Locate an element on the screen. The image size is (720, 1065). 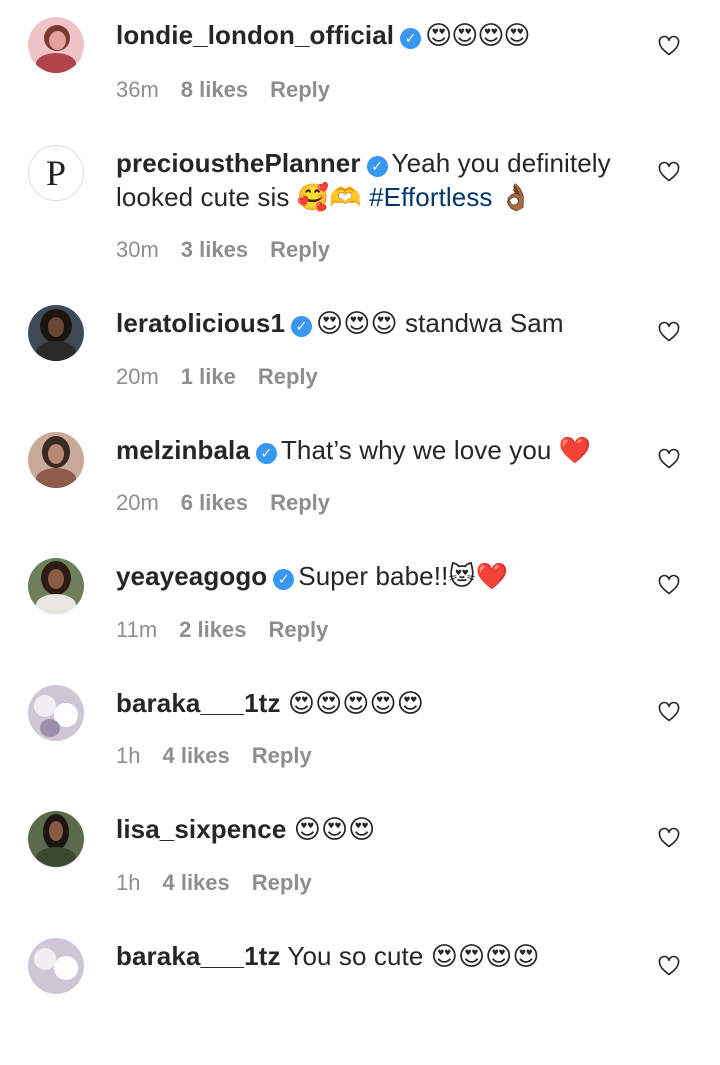
comment-text: lisa_sixpence 😍😍😍 is located at coordinates (370, 829).